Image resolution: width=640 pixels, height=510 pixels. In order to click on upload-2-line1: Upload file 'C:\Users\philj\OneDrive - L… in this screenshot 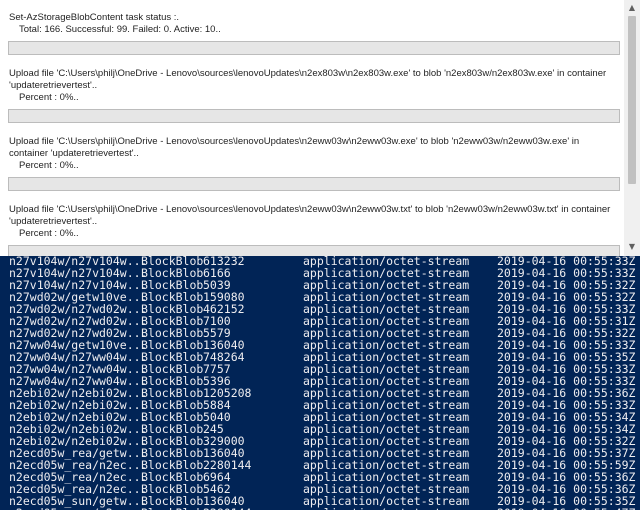, I will do `click(294, 141)`.